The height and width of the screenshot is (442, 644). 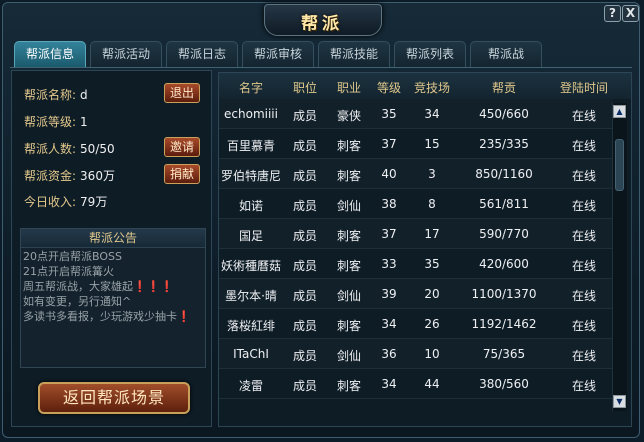 What do you see at coordinates (416, 174) in the screenshot?
I see `table-row: 罗伯特唐尼 成员 刺客 40 3 850/1160 在线` at bounding box center [416, 174].